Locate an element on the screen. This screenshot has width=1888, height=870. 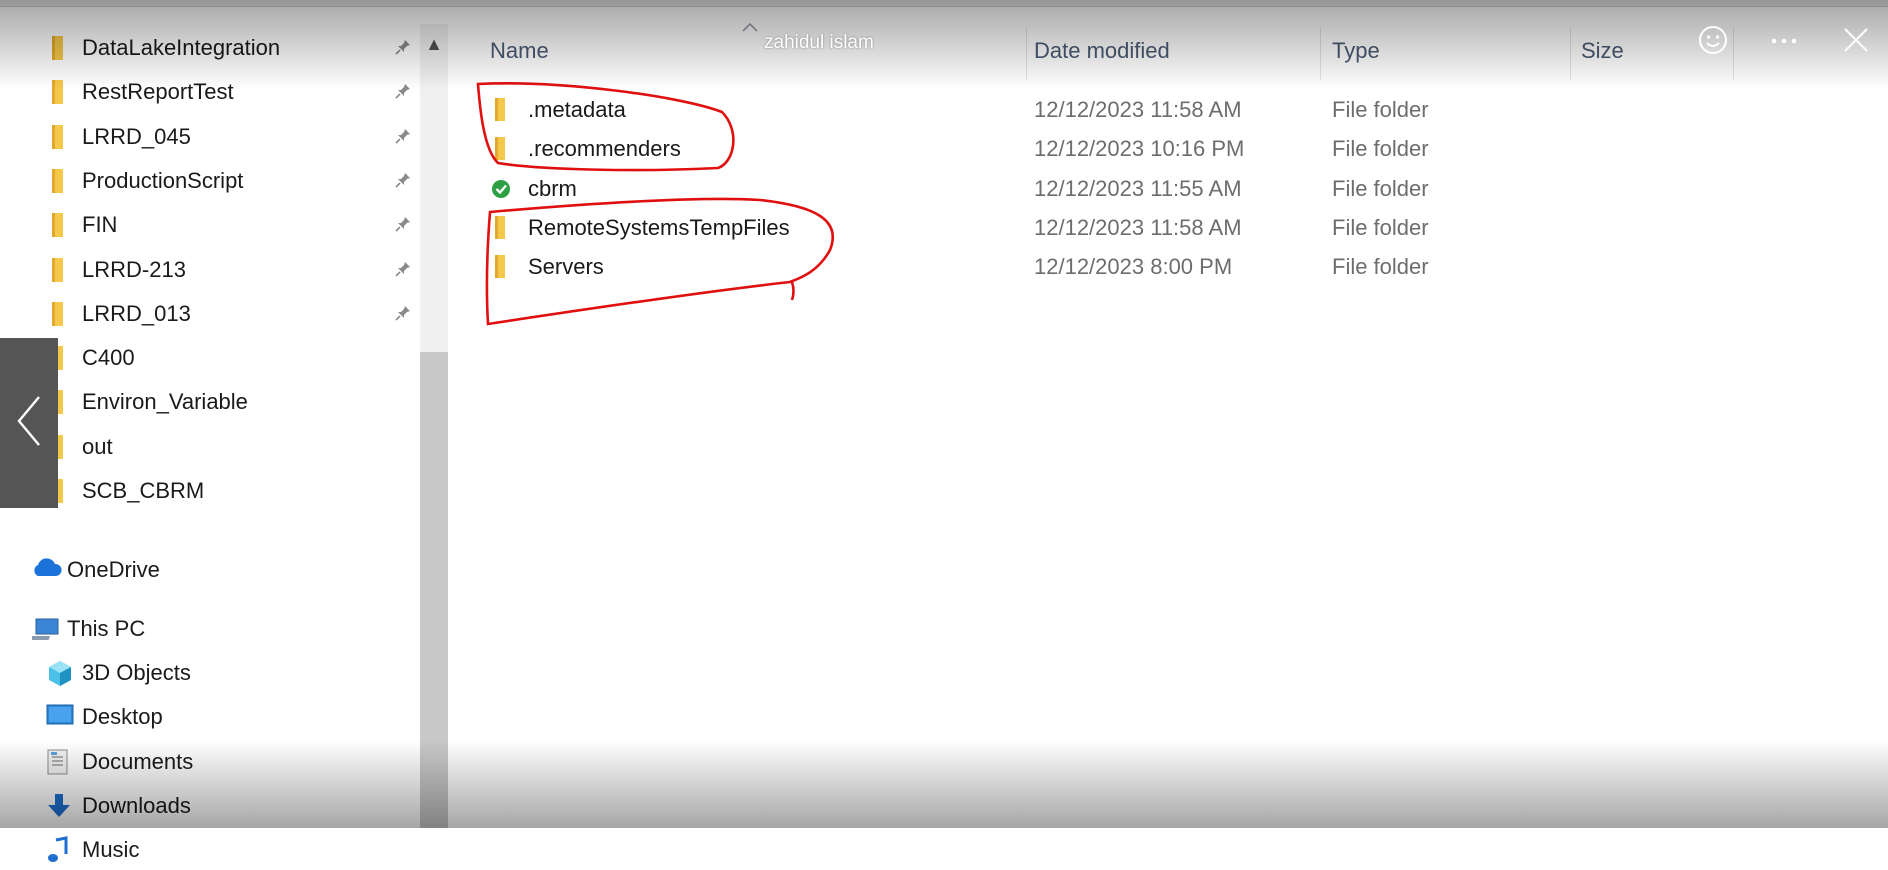
onedrive-icon is located at coordinates (46, 567).